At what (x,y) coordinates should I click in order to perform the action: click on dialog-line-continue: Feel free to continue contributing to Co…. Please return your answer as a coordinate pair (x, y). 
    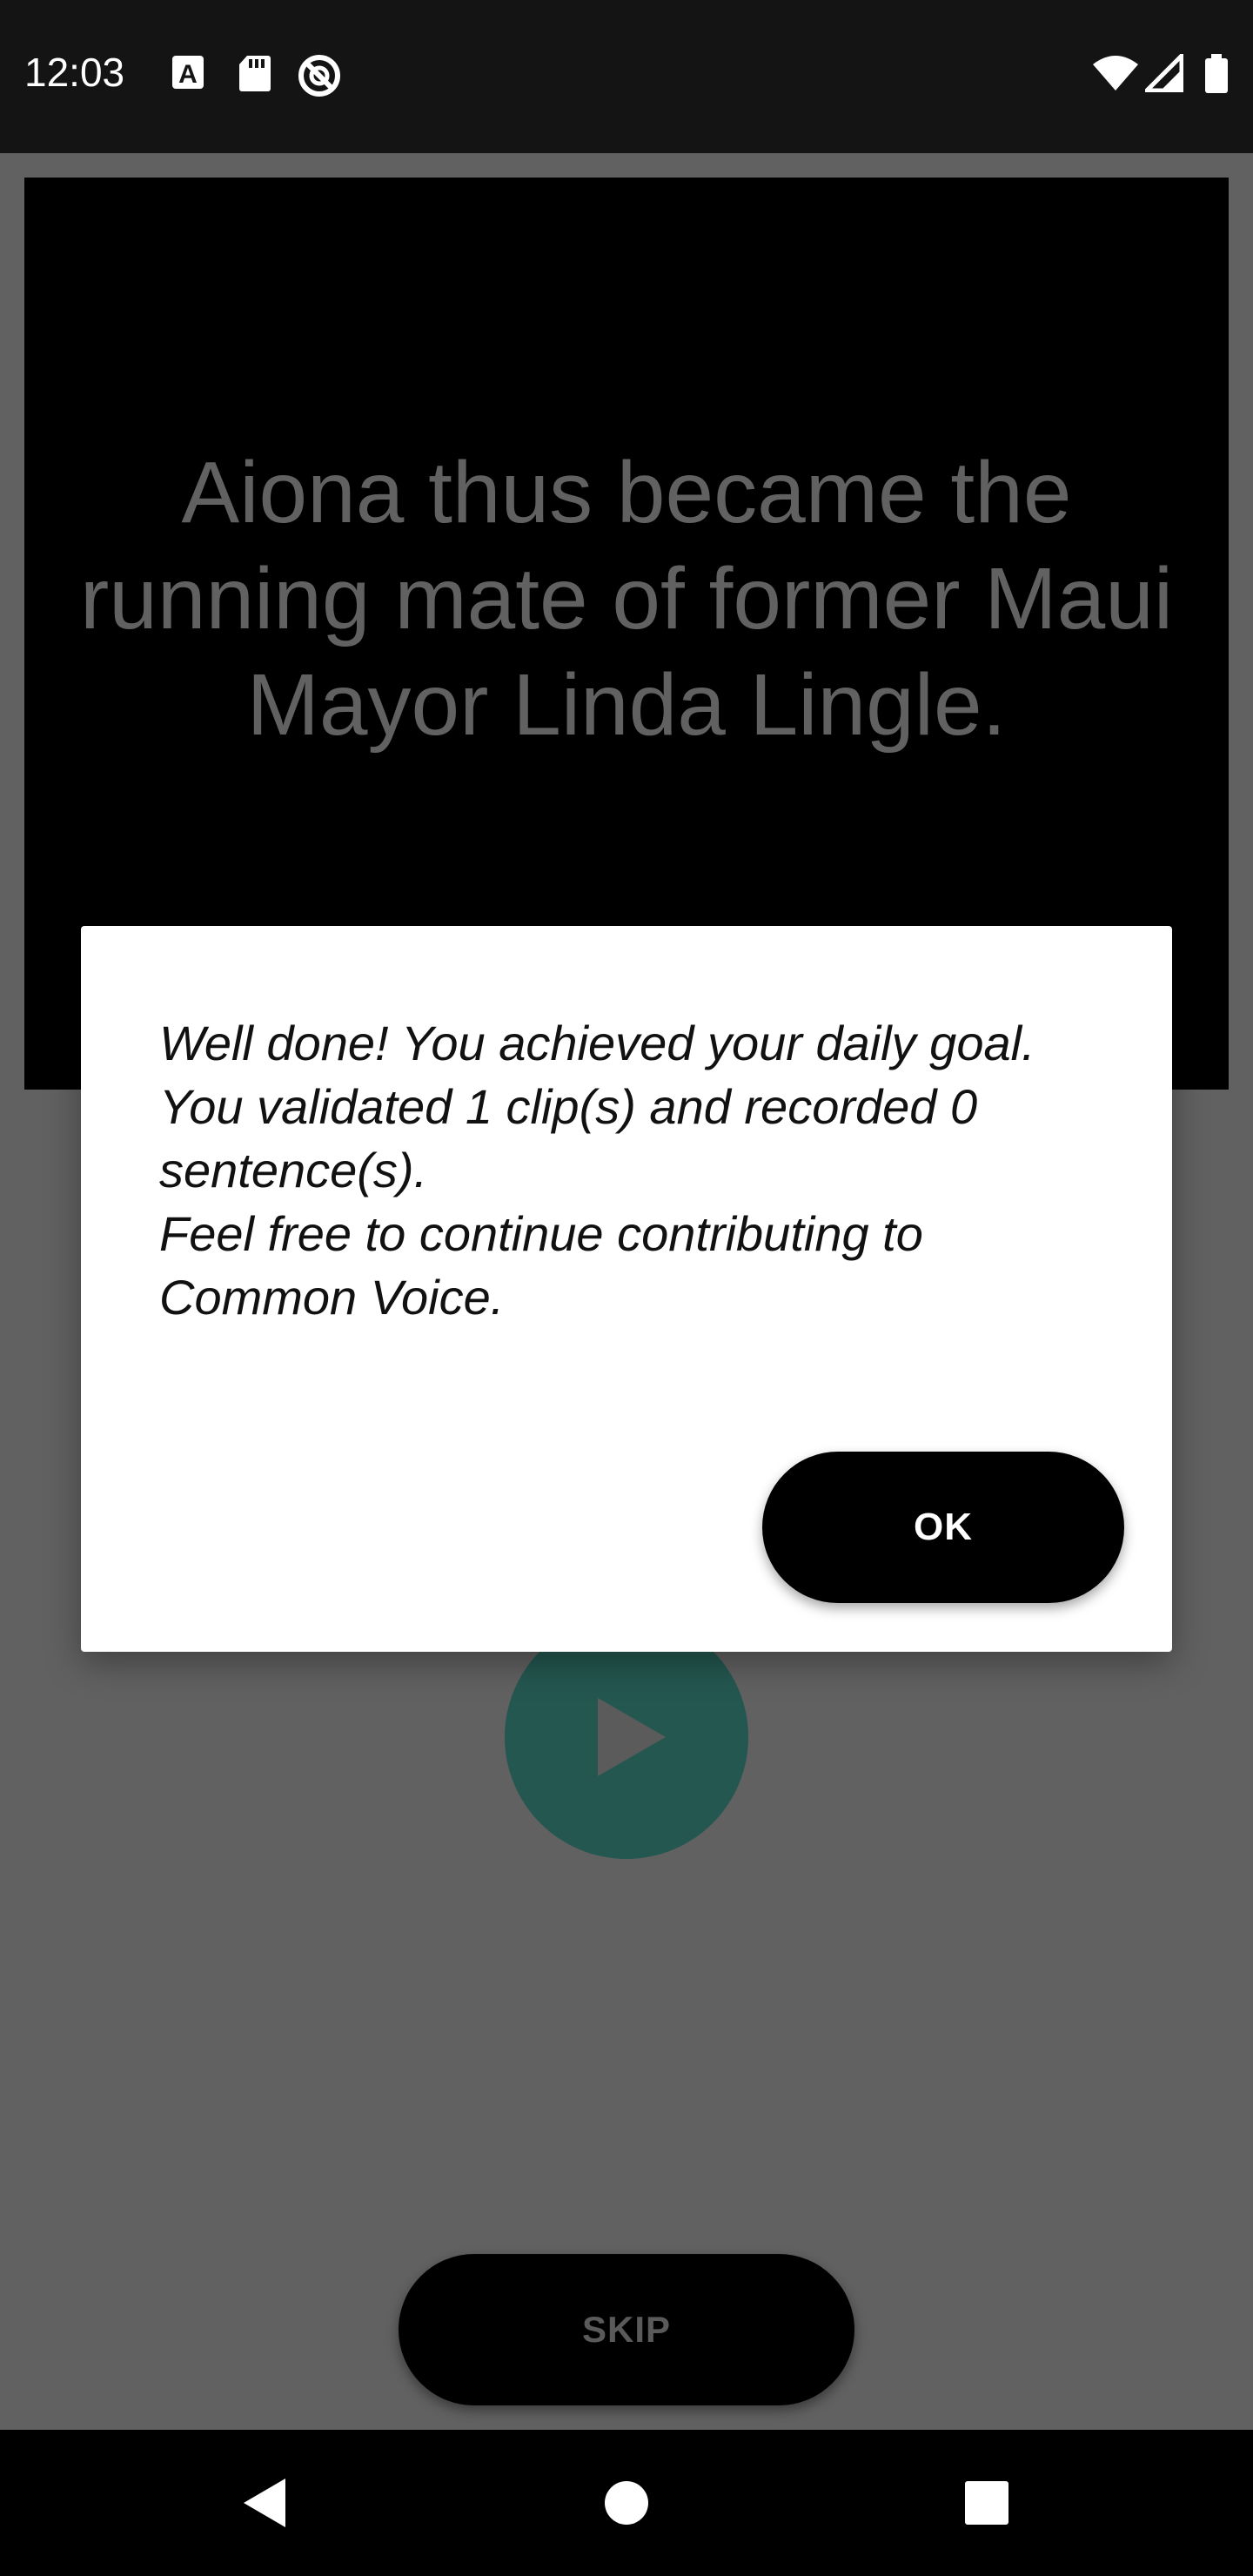
    Looking at the image, I should click on (541, 1265).